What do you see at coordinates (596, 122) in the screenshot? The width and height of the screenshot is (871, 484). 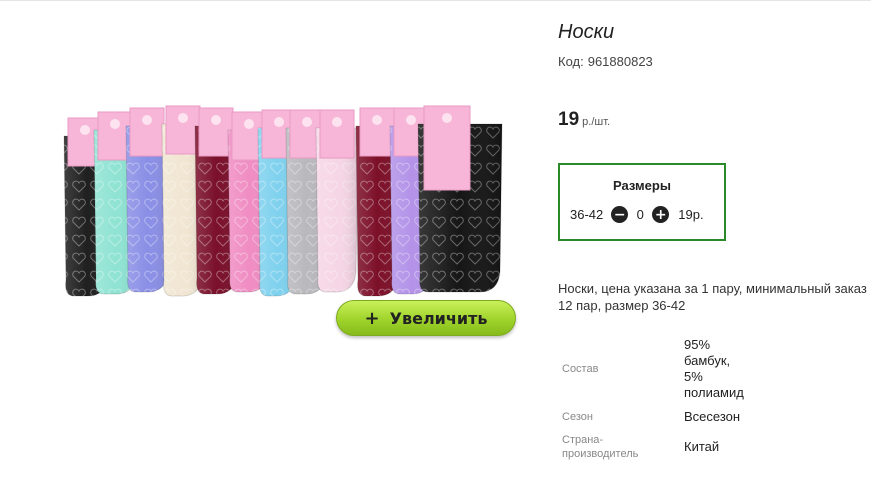 I see `price-unit: р./шт.` at bounding box center [596, 122].